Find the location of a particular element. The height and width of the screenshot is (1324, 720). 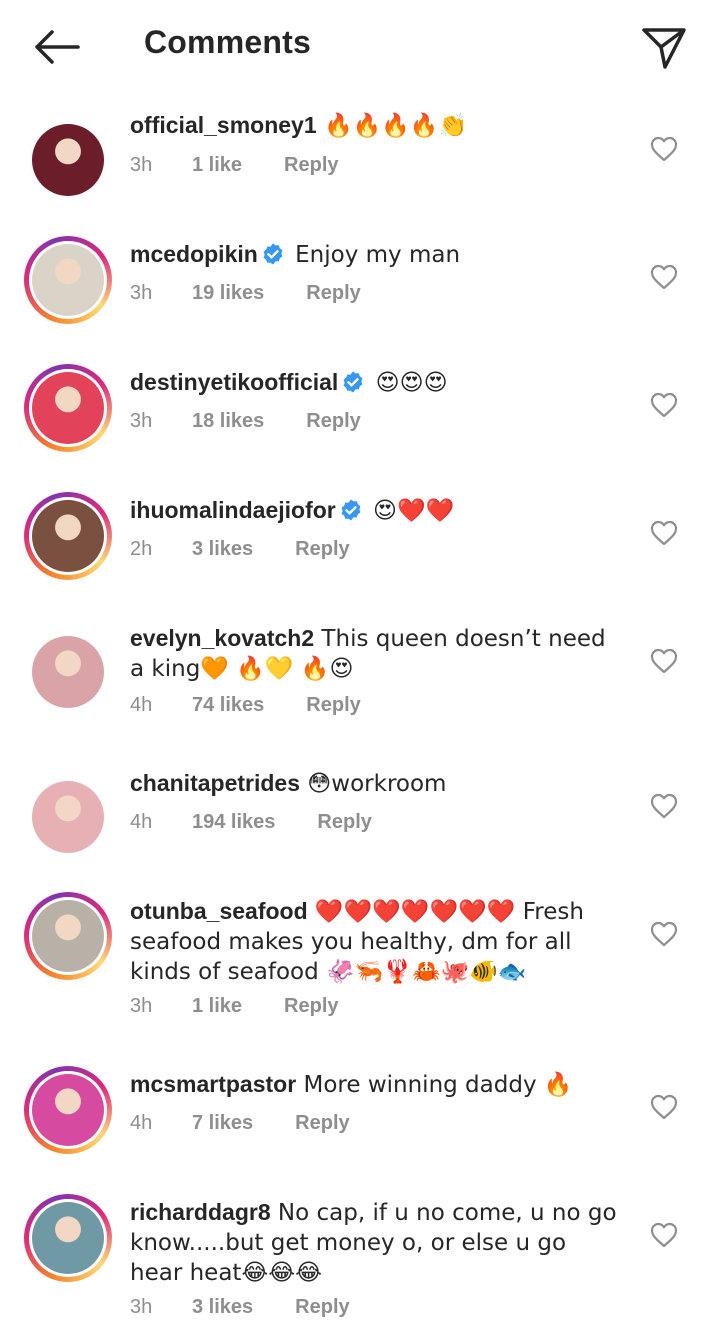

comment-meta: 3h 18 likes Reply is located at coordinates (245, 421).